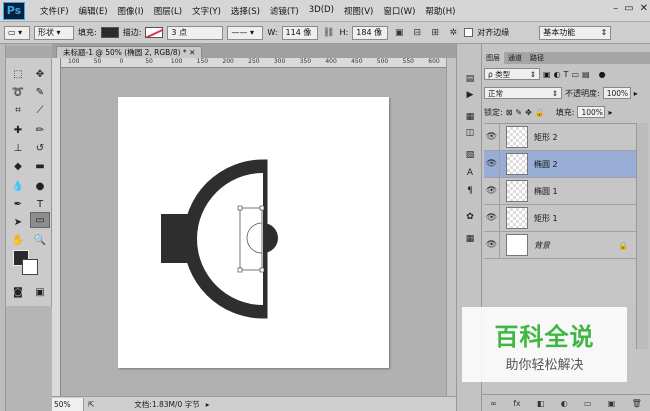 This screenshot has height=411, width=650. Describe the element at coordinates (18, 130) in the screenshot. I see `healing-brush-tool-icon: ✚` at that location.